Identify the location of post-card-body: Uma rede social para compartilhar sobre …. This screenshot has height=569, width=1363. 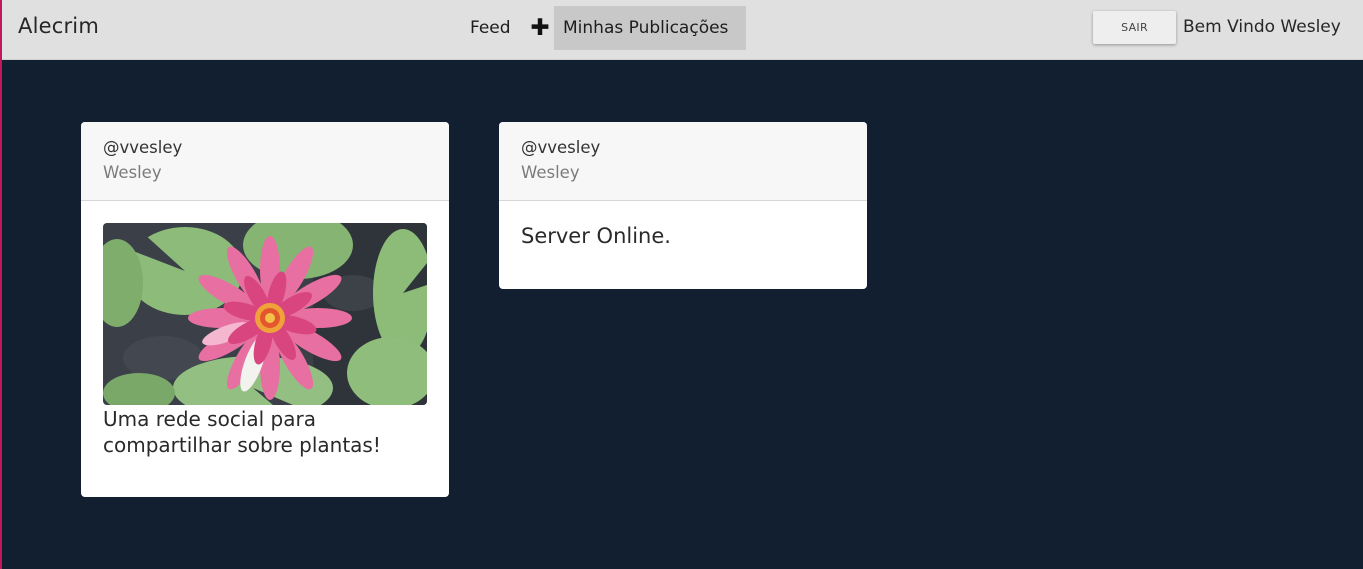
(265, 329).